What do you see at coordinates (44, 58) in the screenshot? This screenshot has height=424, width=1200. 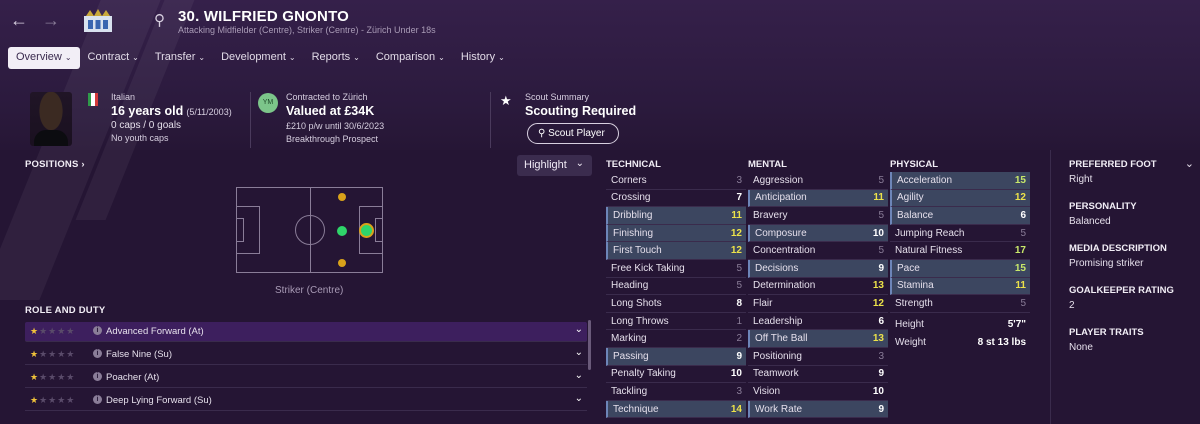 I see `tab-overview: Overview ⌄` at bounding box center [44, 58].